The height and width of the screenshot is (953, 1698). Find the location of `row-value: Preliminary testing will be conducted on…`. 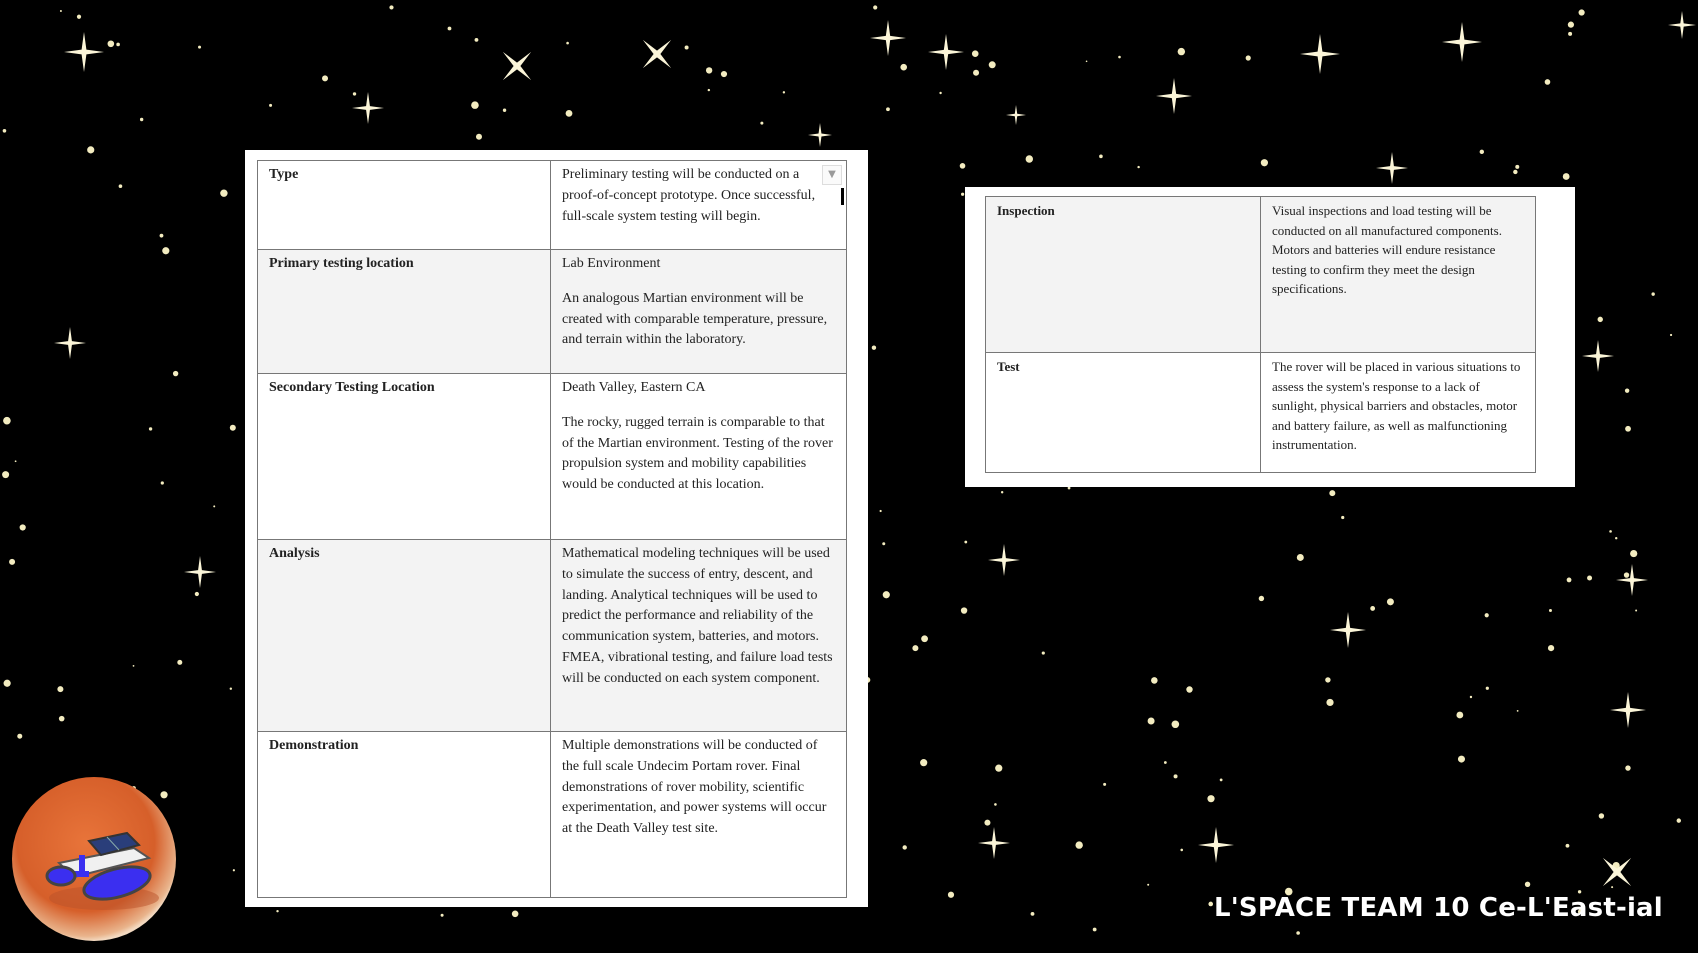

row-value: Preliminary testing will be conducted on… is located at coordinates (698, 205).